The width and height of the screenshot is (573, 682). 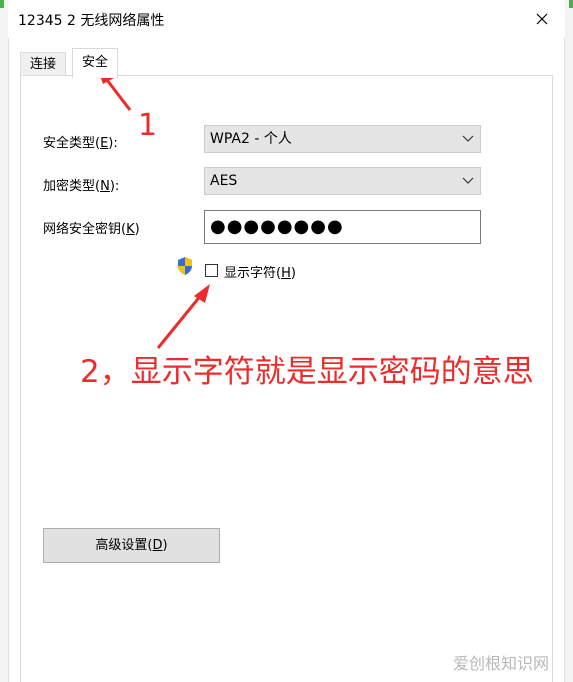 I want to click on title-bar: 12345 2 无线网络属性, so click(x=286, y=19).